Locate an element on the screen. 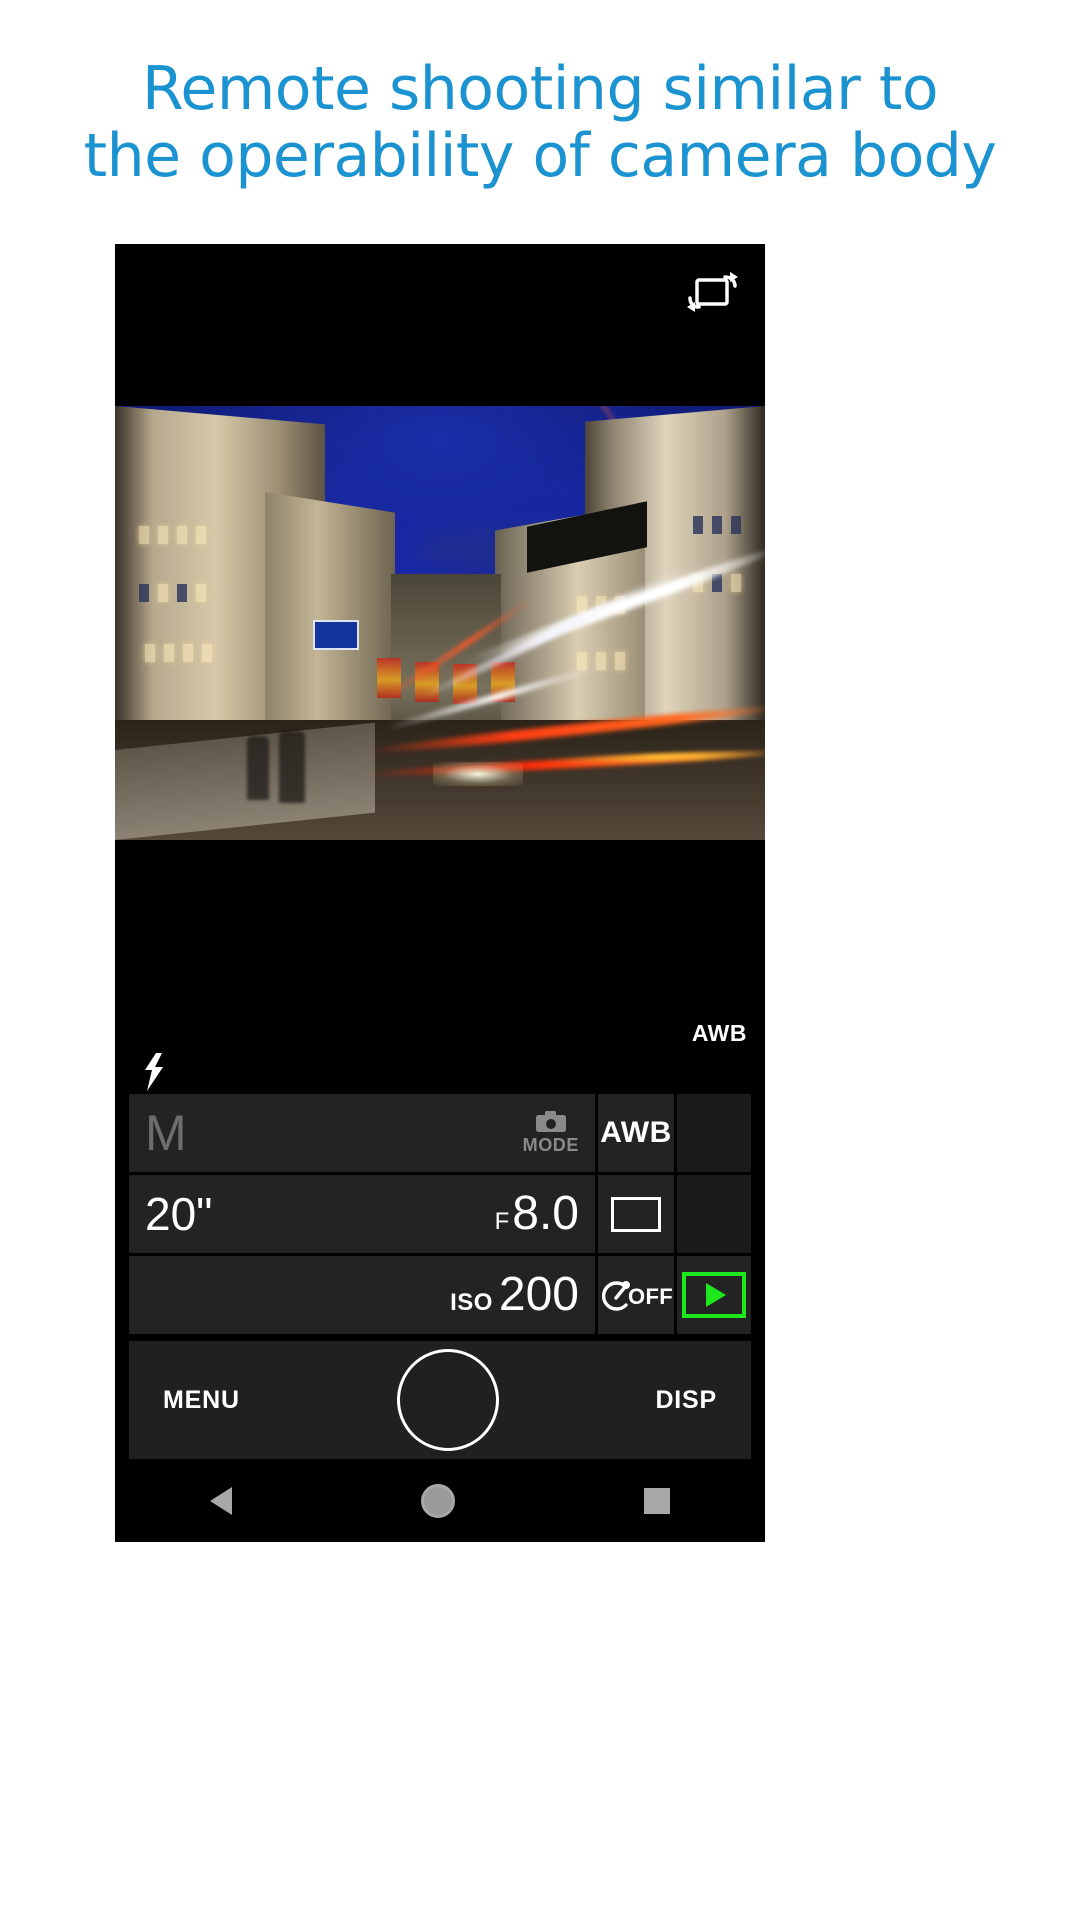 The image size is (1080, 1920). mode-button-label: MODE is located at coordinates (550, 1145).